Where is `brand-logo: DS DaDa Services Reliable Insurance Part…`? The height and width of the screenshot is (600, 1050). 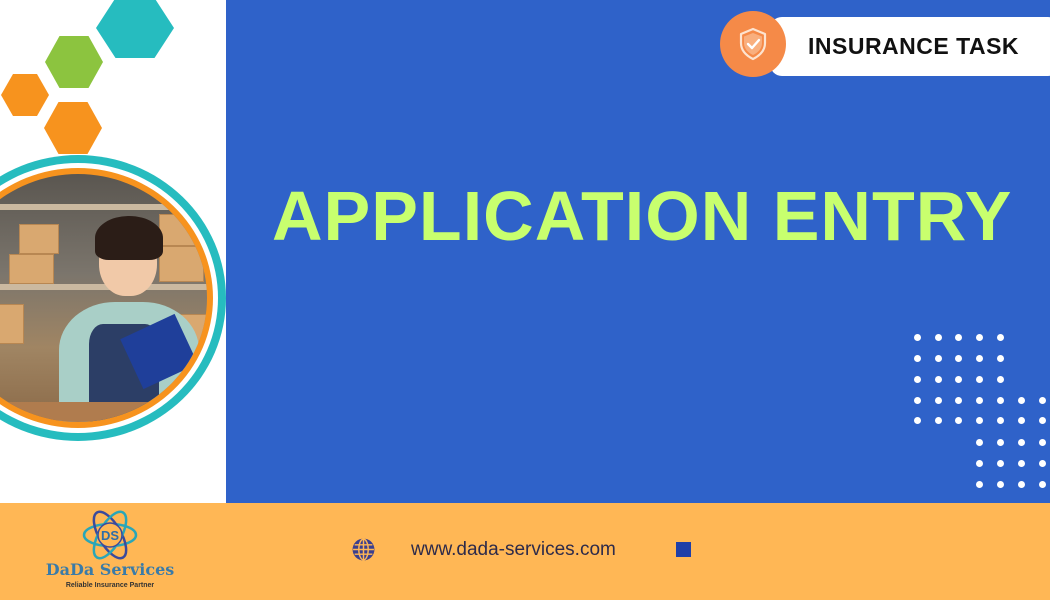
brand-logo: DS DaDa Services Reliable Insurance Part… is located at coordinates (110, 550).